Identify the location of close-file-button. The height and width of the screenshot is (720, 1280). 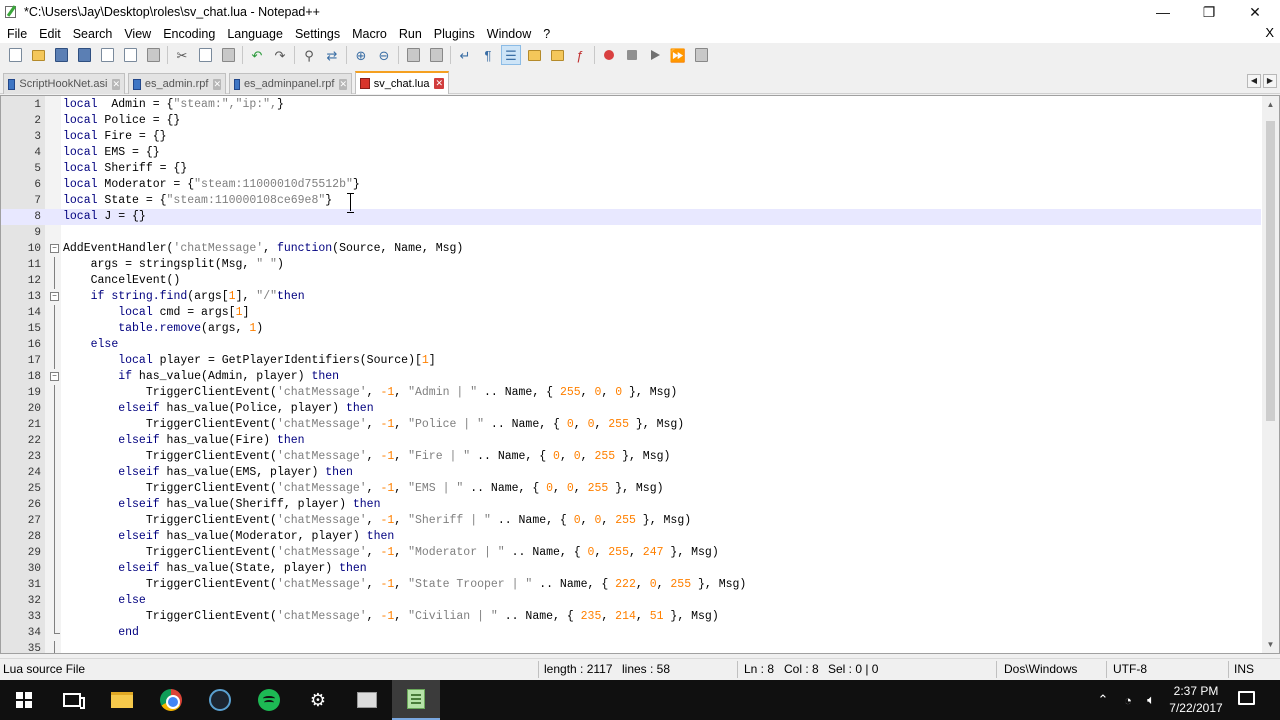
(107, 55).